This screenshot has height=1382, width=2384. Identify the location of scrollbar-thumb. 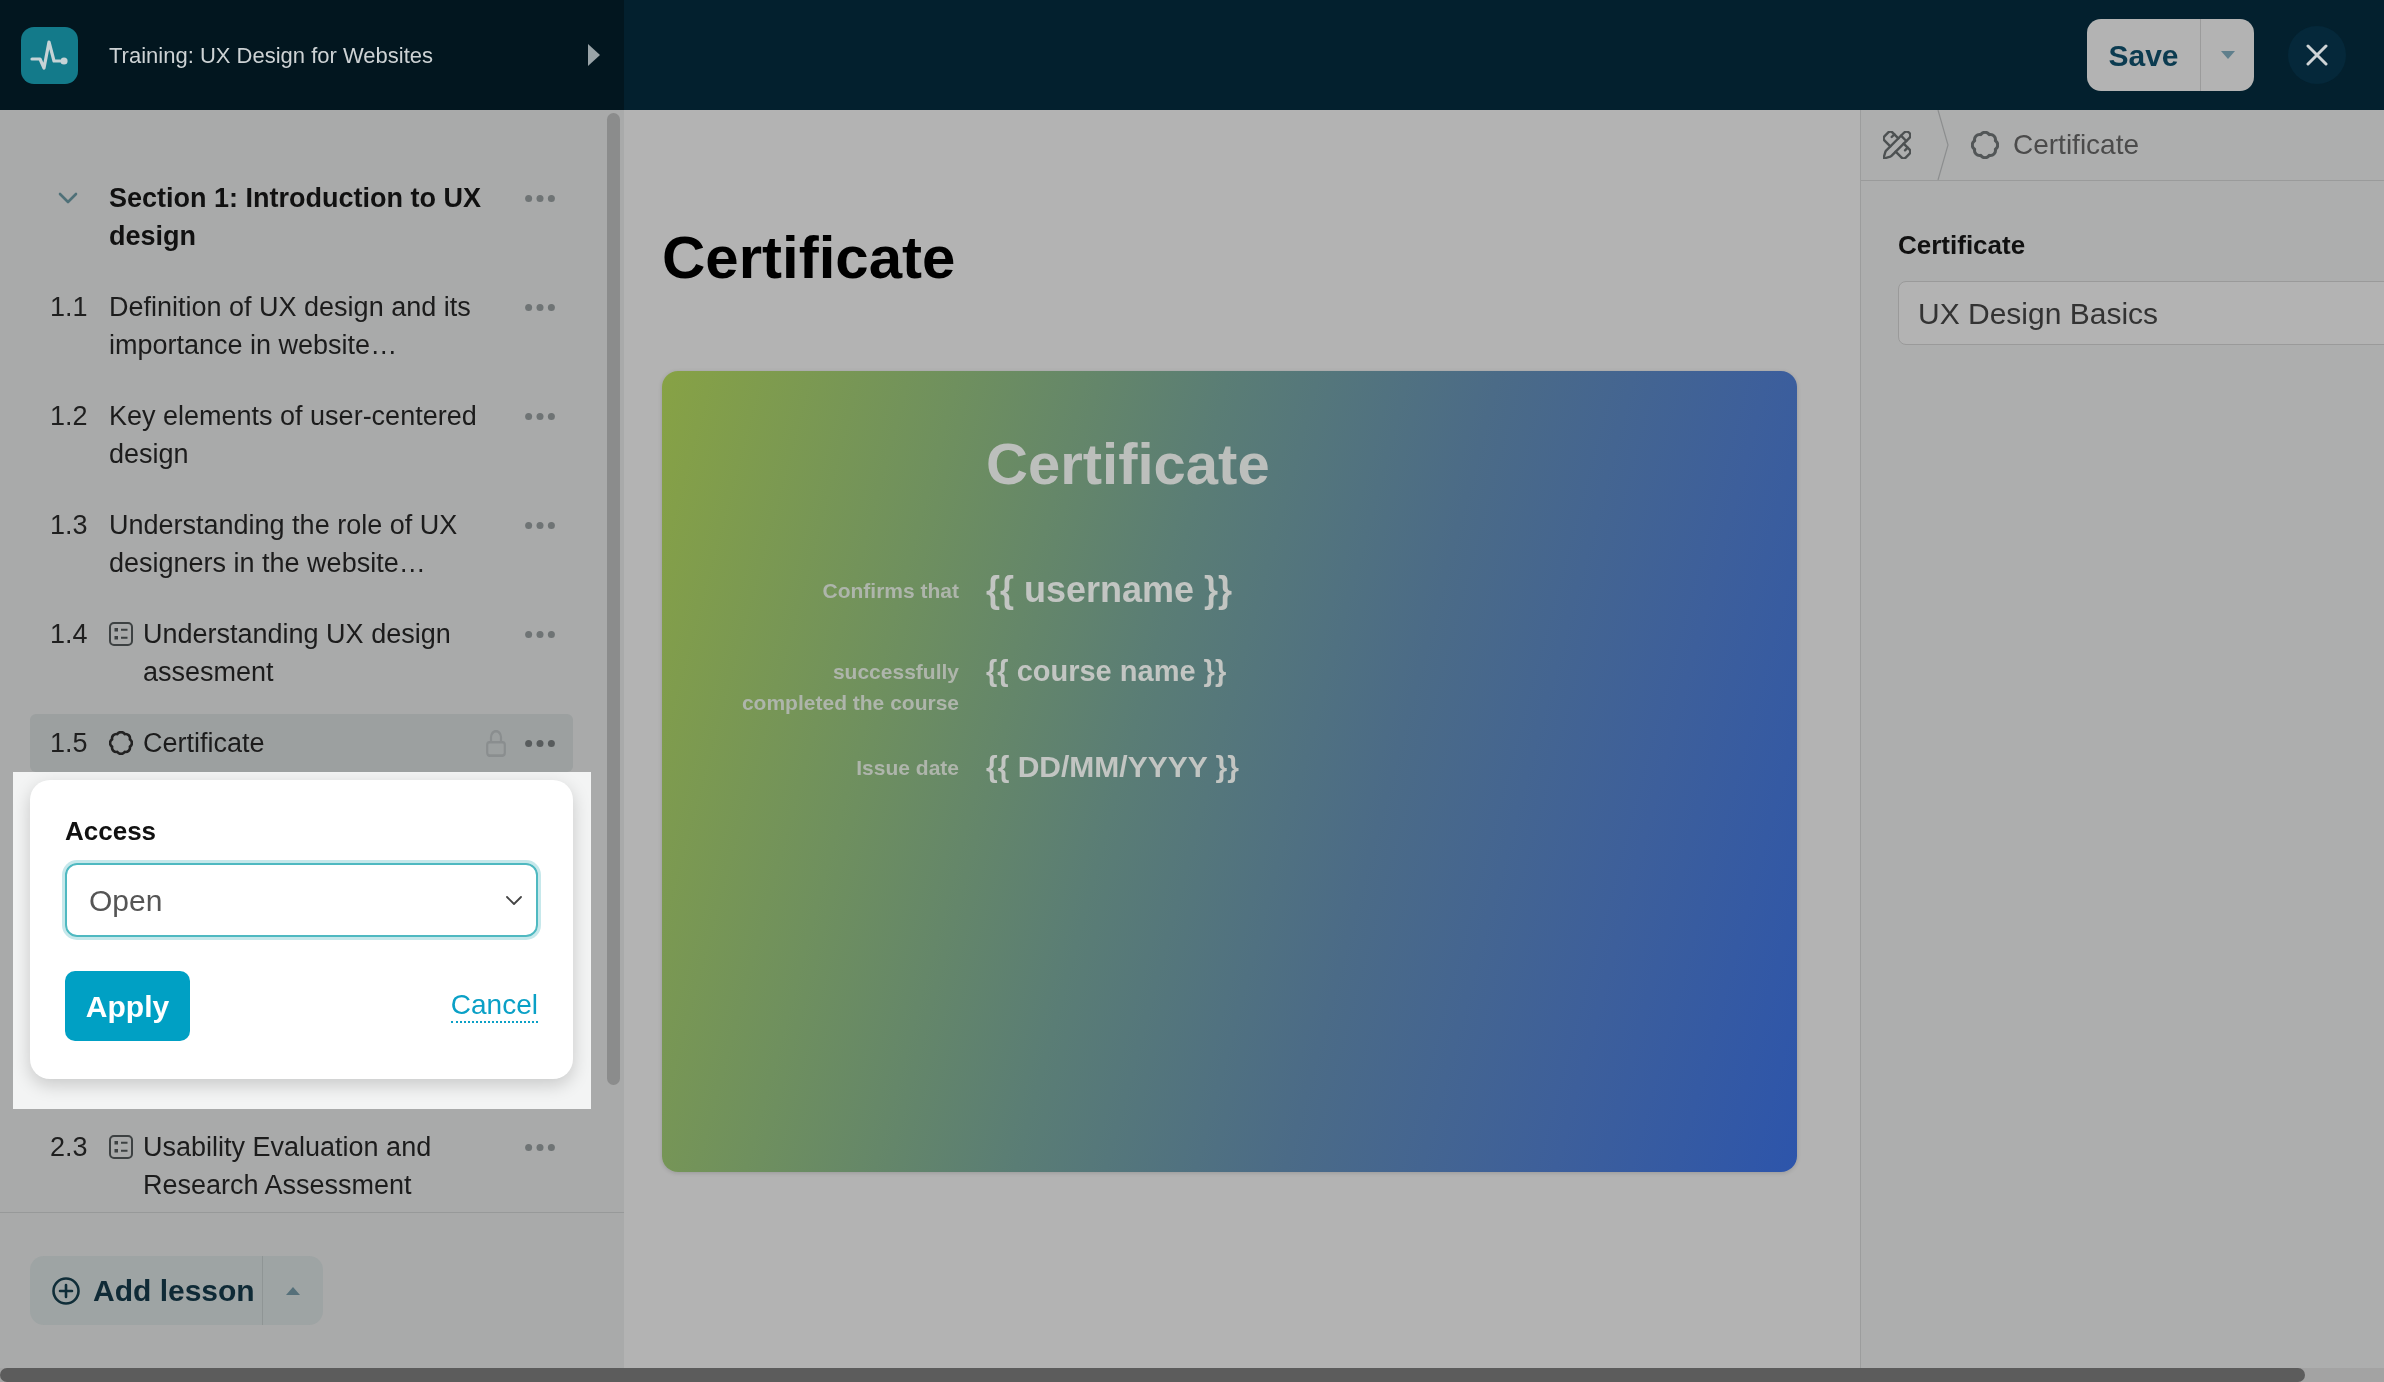
(613, 599).